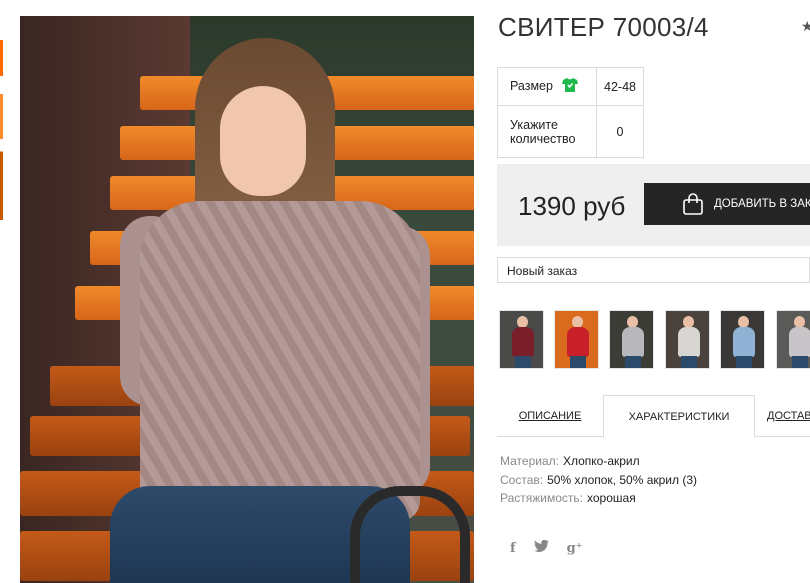  Describe the element at coordinates (575, 548) in the screenshot. I see `google-plus-icon: g⁺` at that location.